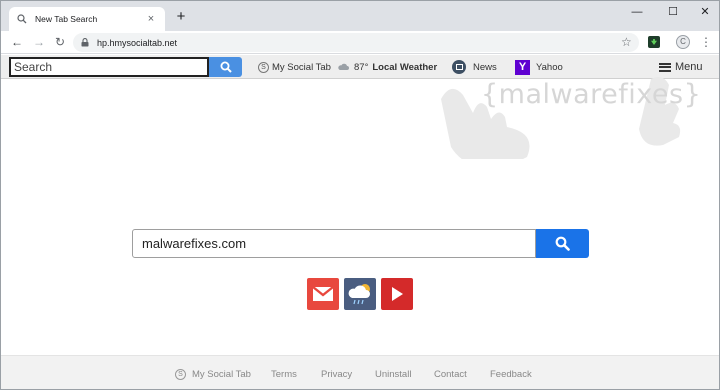 Image resolution: width=720 pixels, height=390 pixels. What do you see at coordinates (17, 42) in the screenshot?
I see `back-arrow-icon: ←` at bounding box center [17, 42].